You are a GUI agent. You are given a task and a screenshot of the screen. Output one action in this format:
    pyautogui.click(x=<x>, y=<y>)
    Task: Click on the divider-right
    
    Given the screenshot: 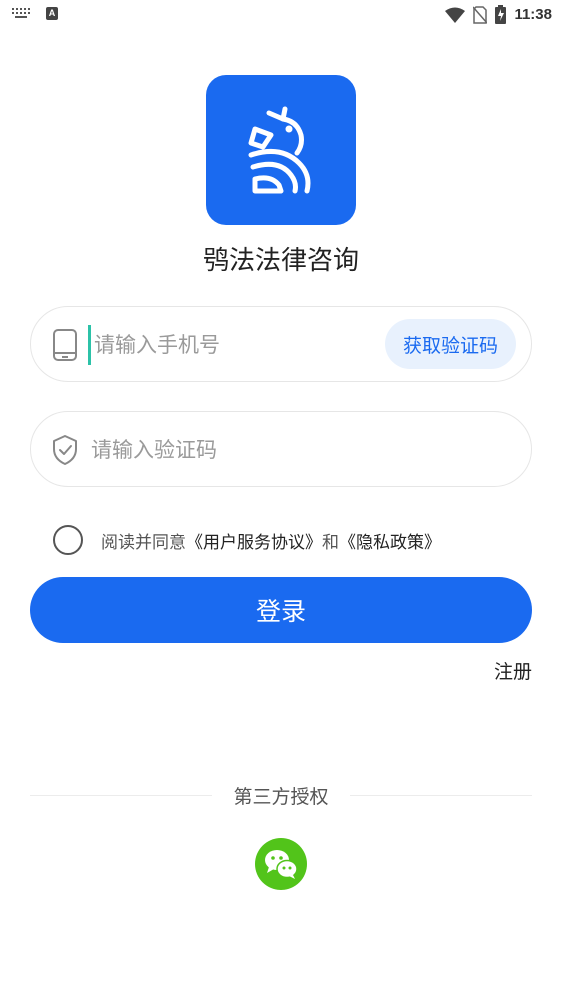 What is the action you would take?
    pyautogui.click(x=441, y=795)
    